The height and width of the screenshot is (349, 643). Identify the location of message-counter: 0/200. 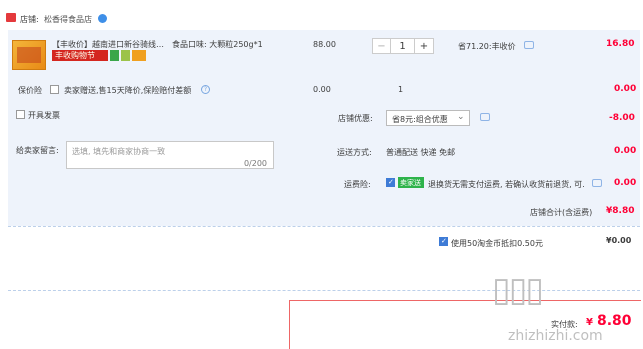
(255, 163).